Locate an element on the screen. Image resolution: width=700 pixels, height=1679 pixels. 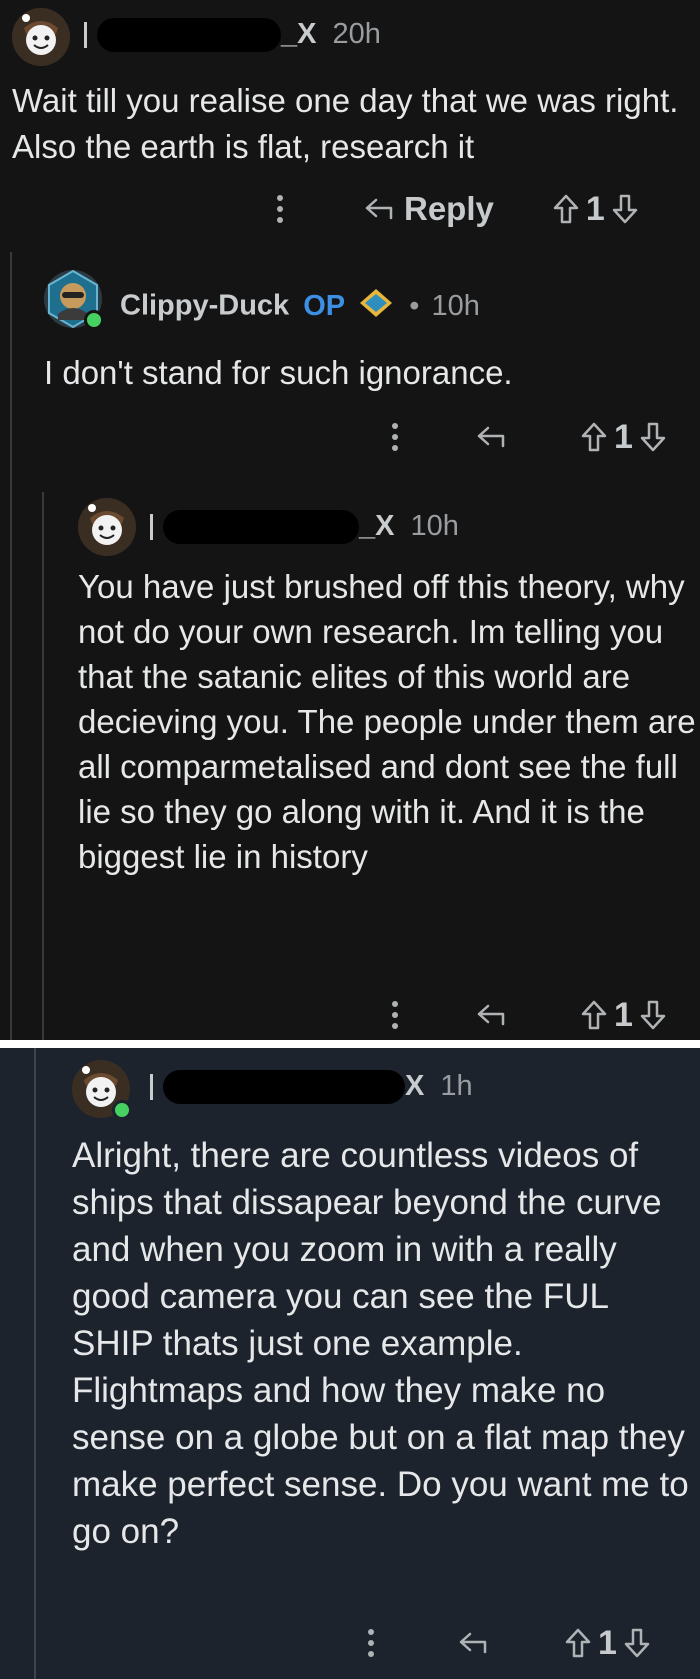
reply-button: Reply is located at coordinates (429, 209).